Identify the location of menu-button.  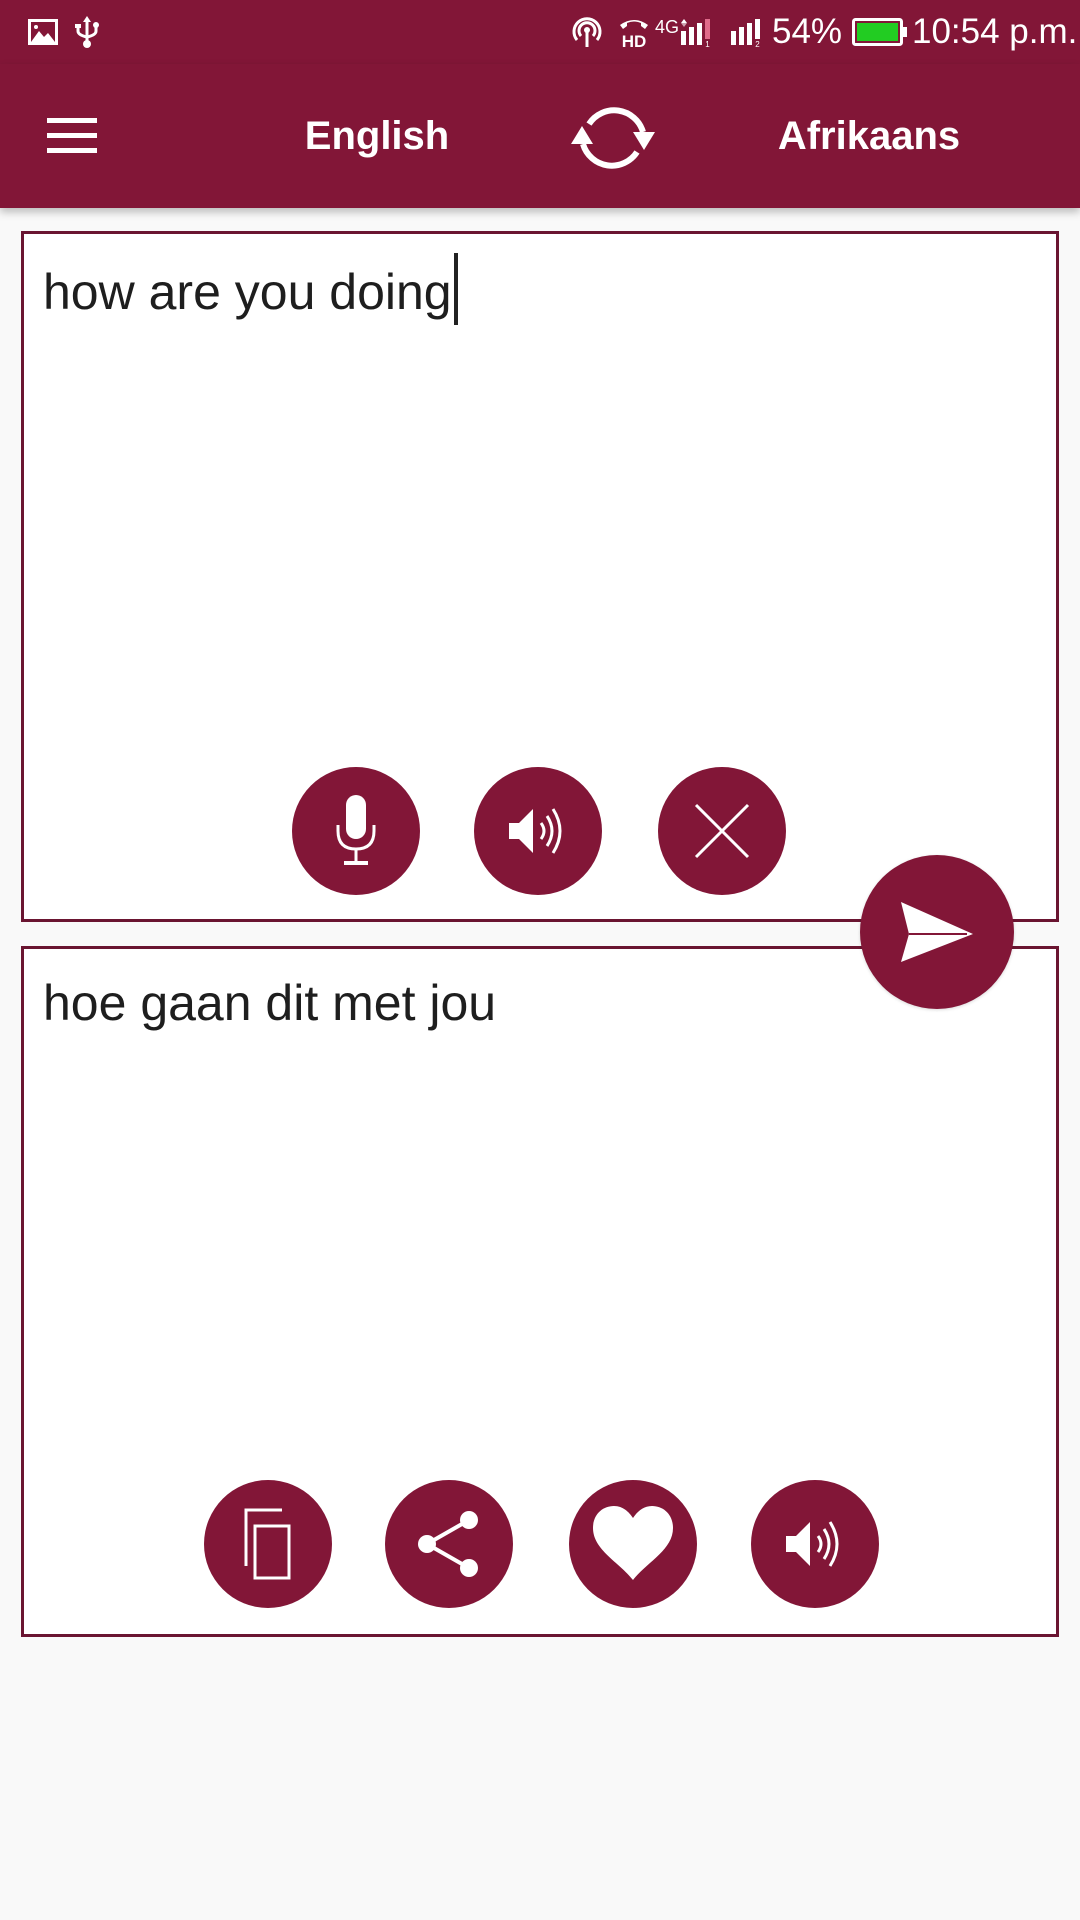
(73, 136).